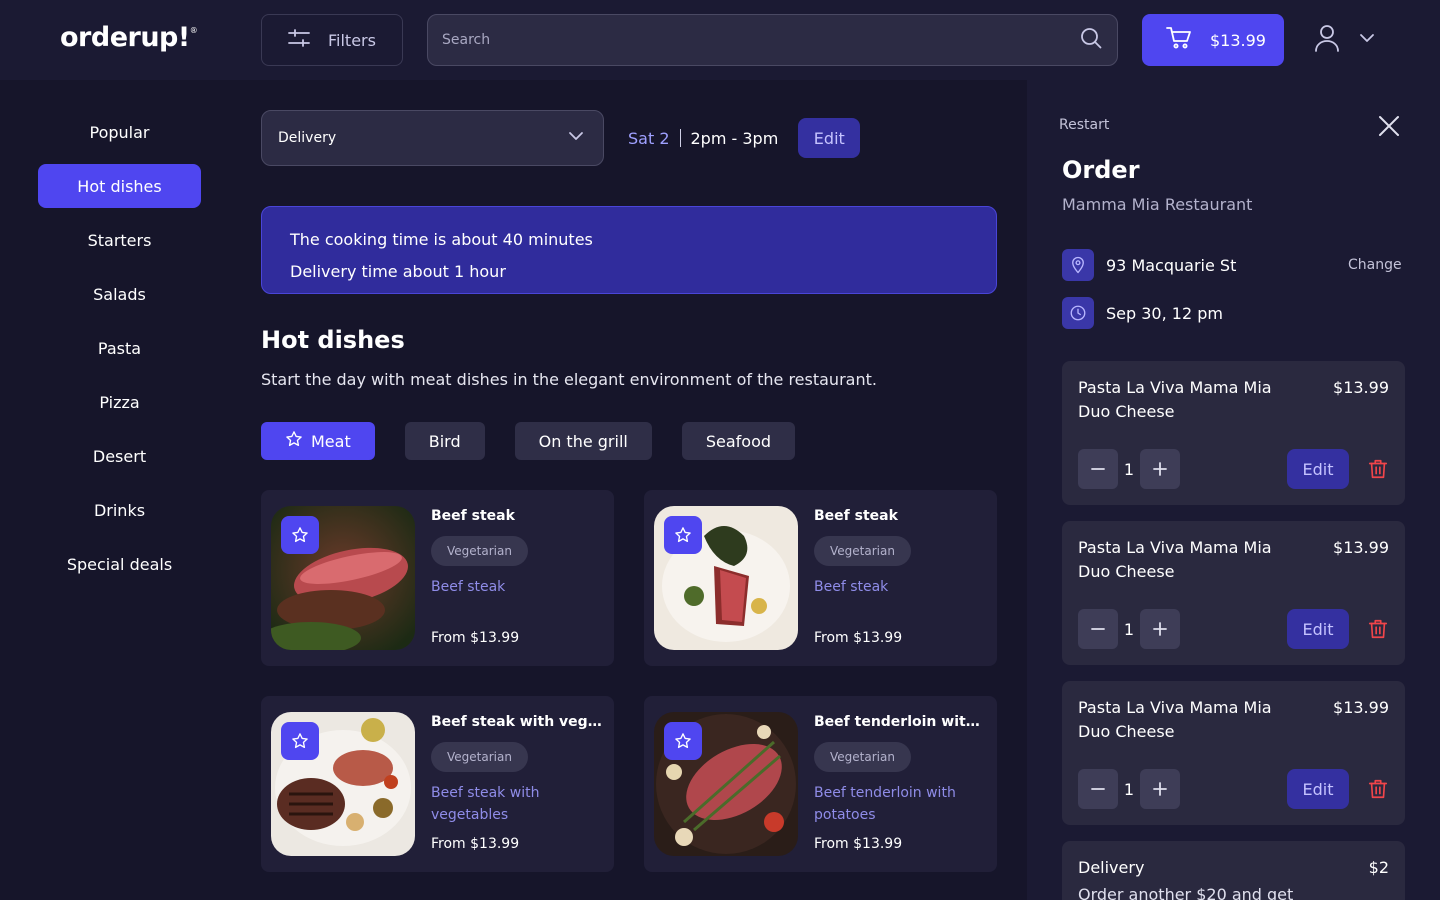  I want to click on chevron-down-icon, so click(1367, 40).